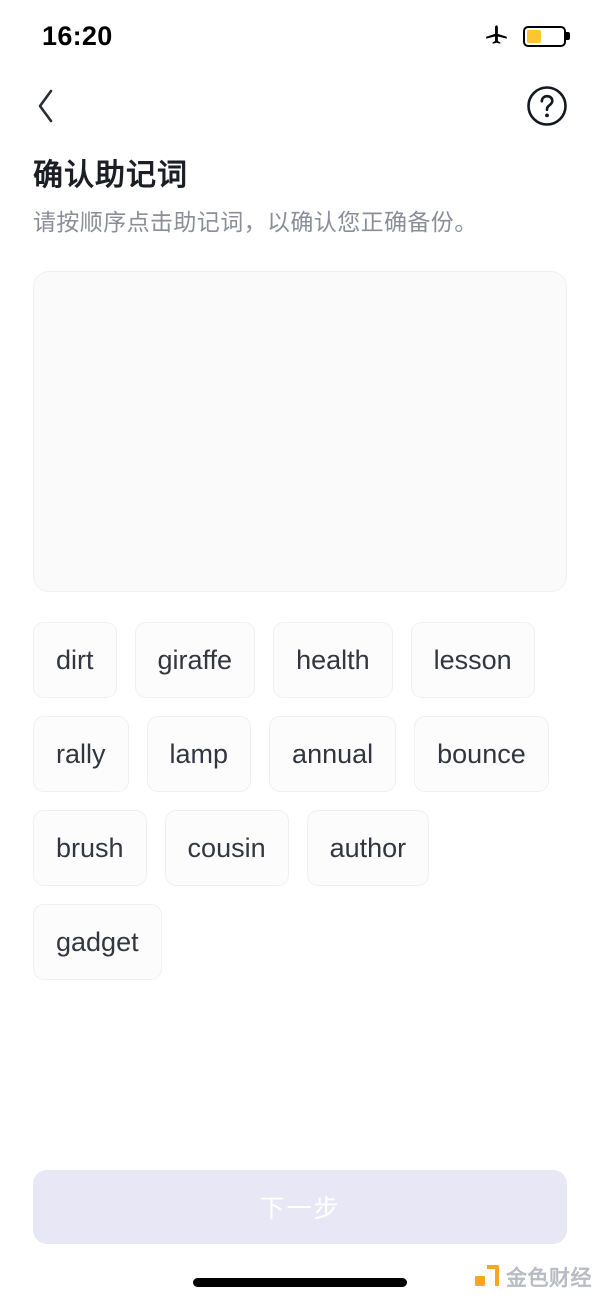  I want to click on status-bar: 16:20, so click(300, 36).